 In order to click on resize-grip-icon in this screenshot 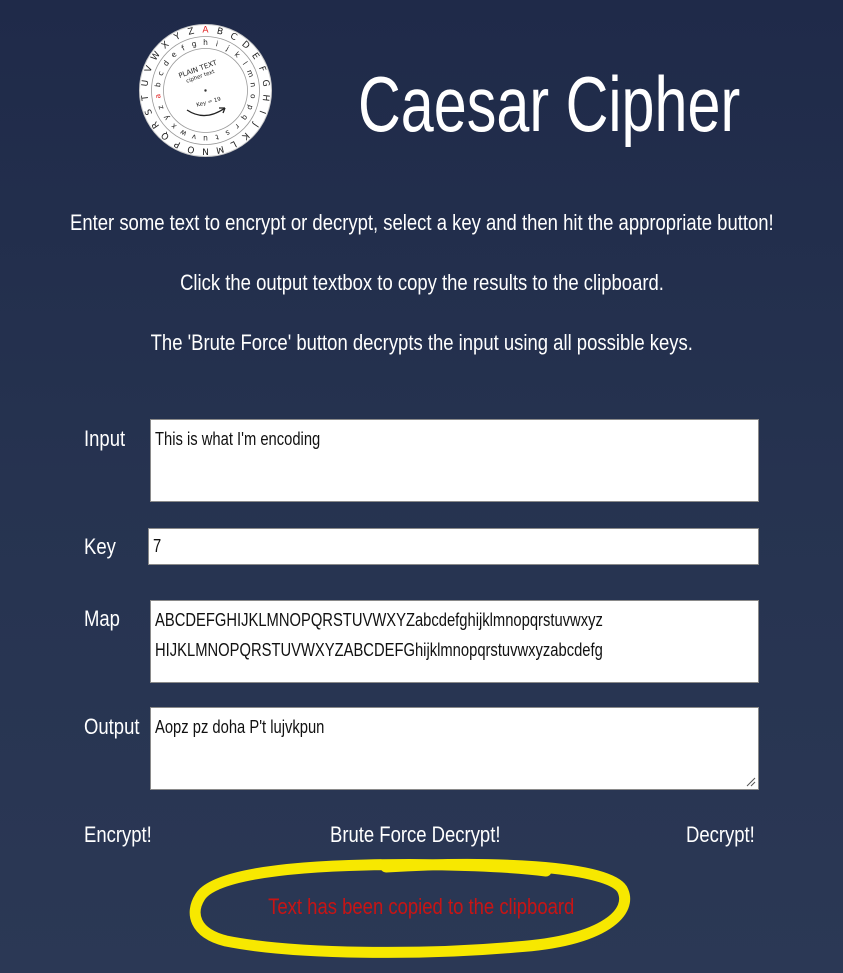, I will do `click(751, 782)`.